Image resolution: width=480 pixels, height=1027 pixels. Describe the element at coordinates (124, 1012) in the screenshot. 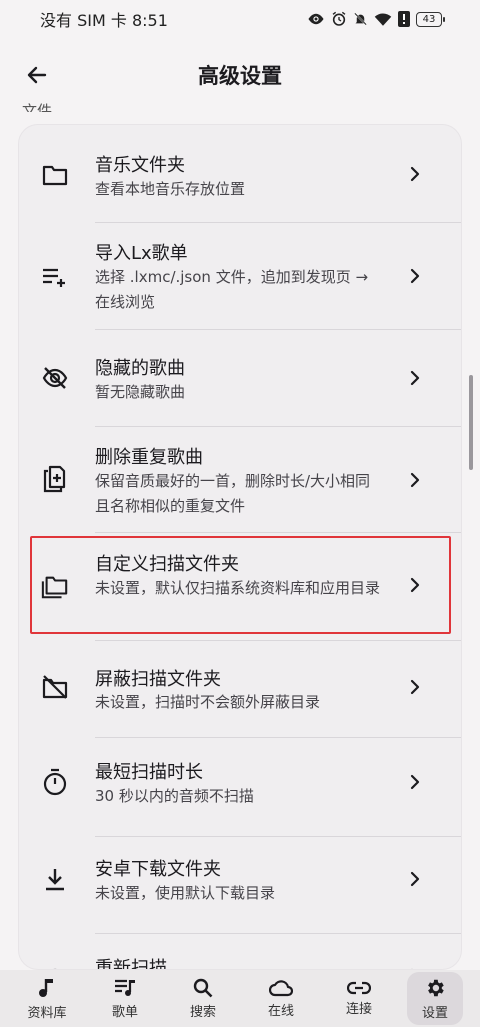

I see `nav-label: 歌单` at that location.